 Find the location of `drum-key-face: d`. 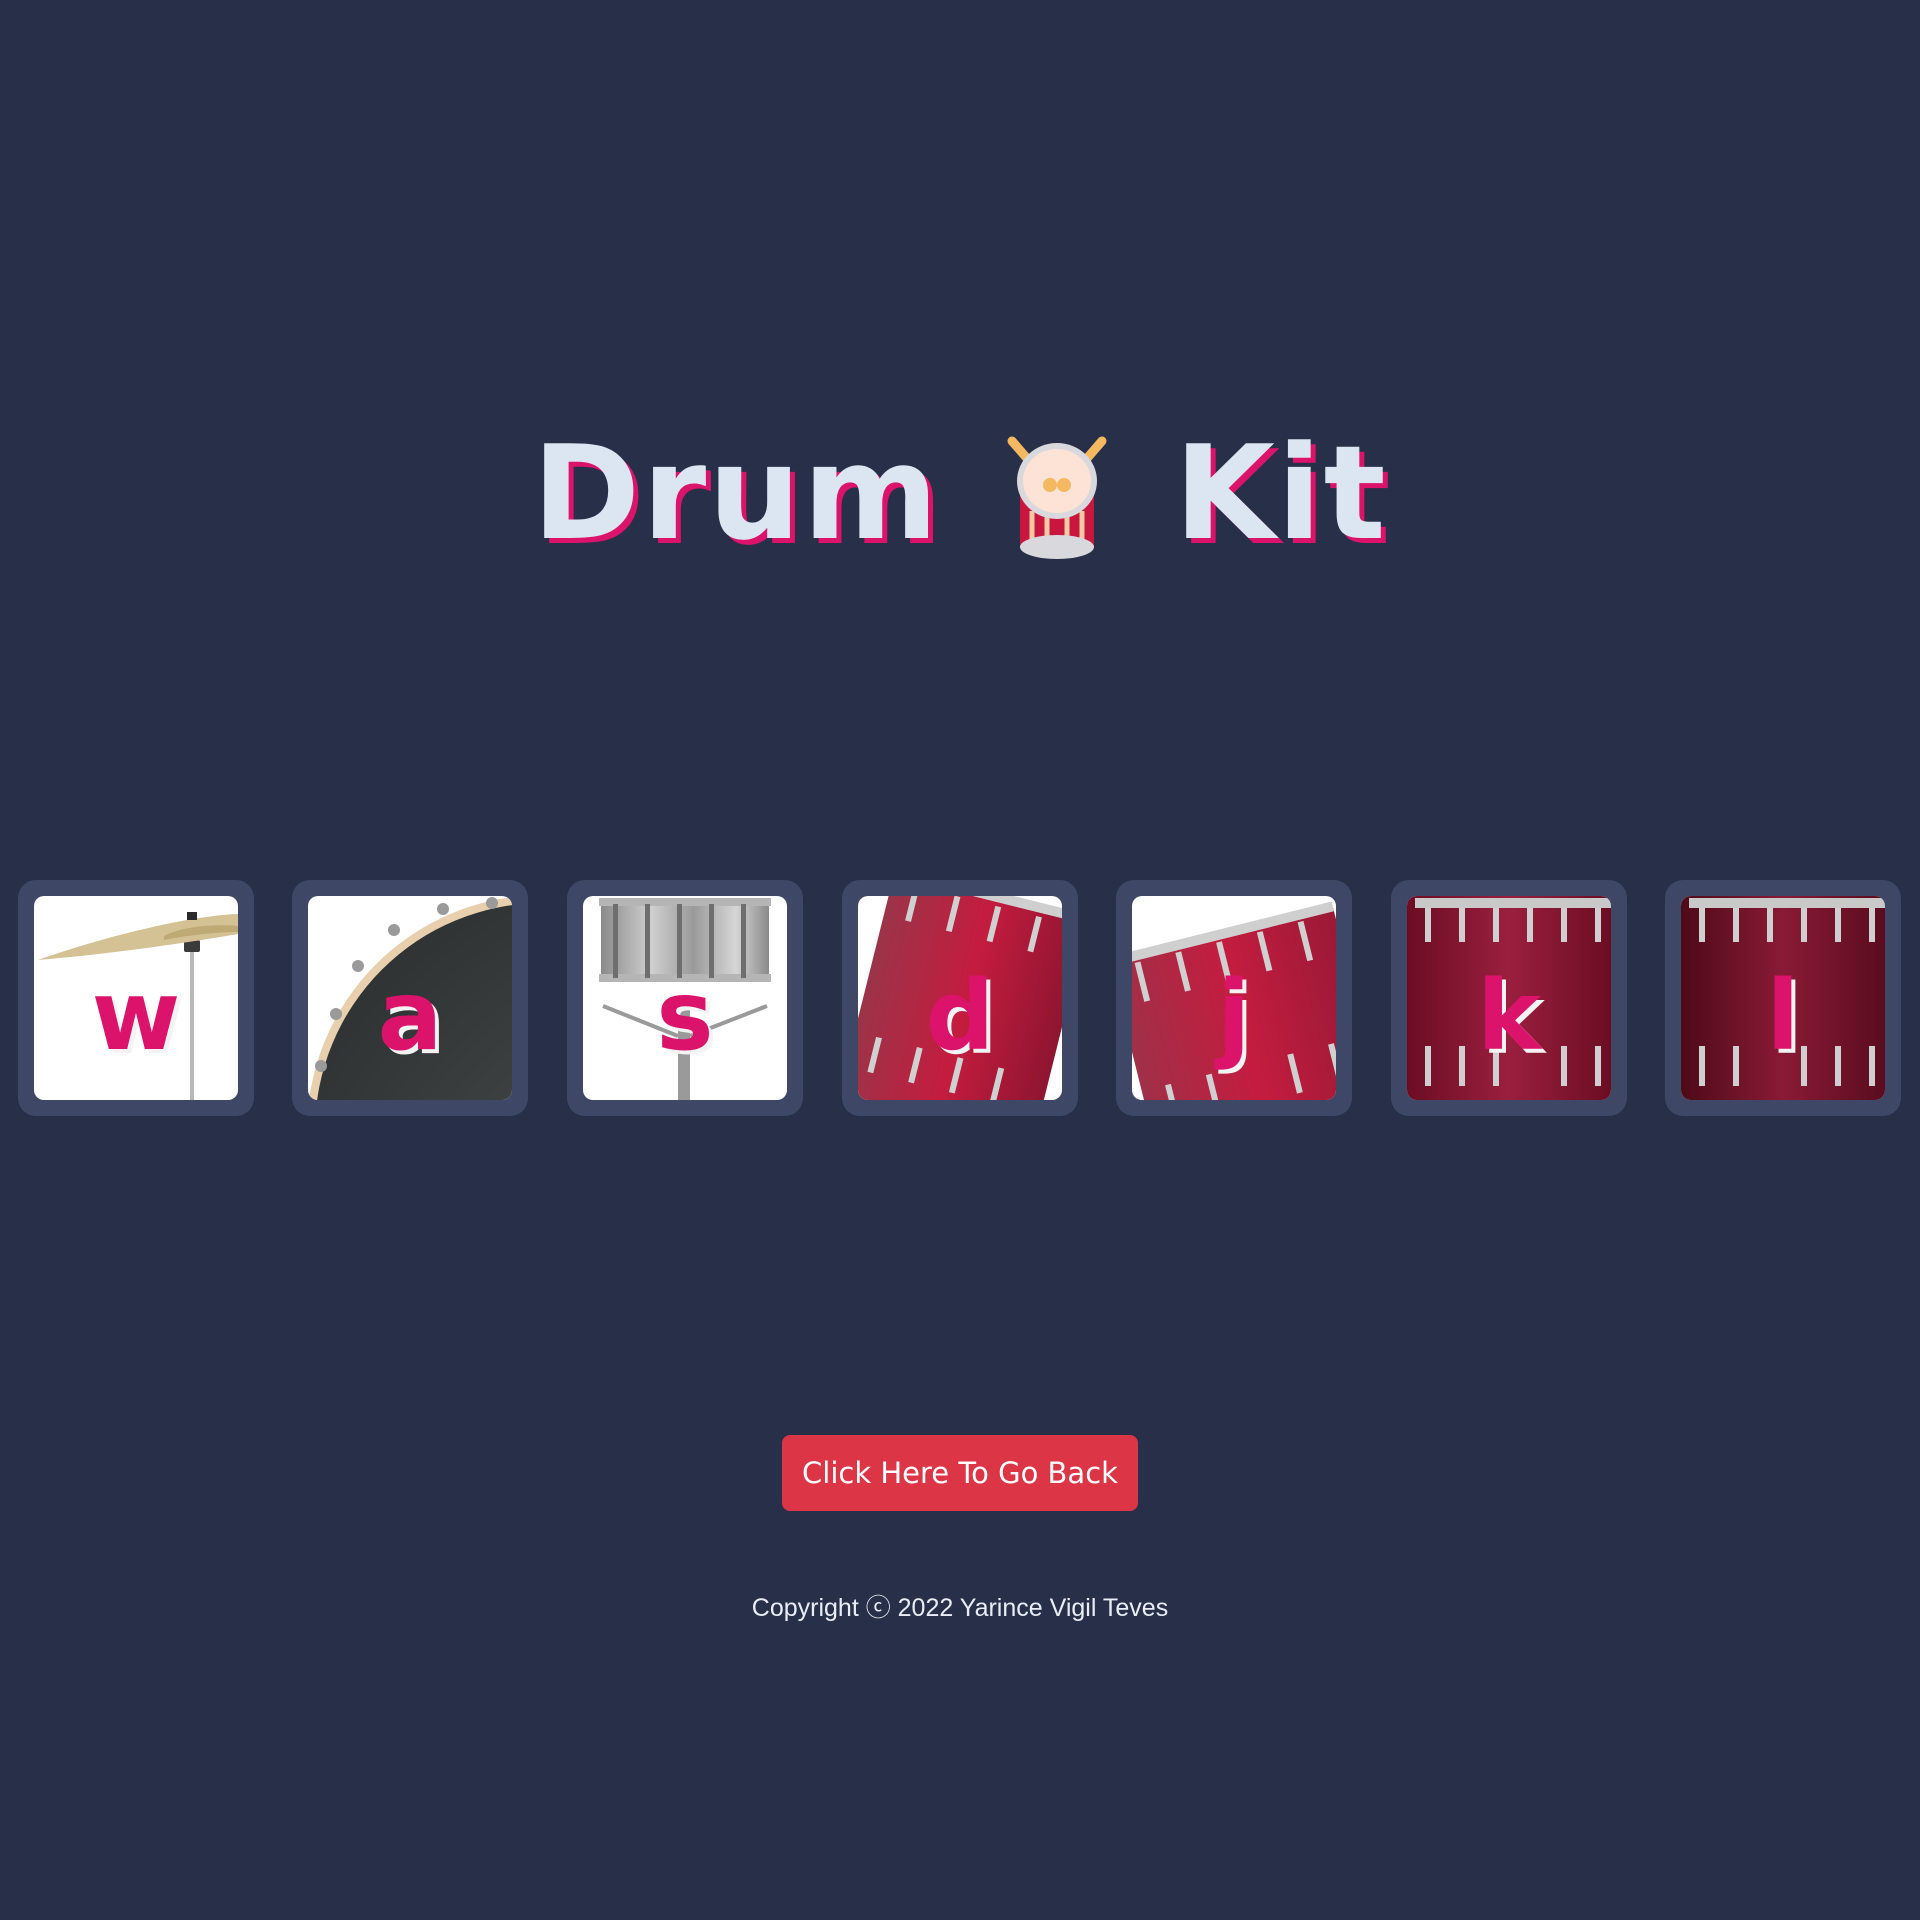

drum-key-face: d is located at coordinates (960, 998).